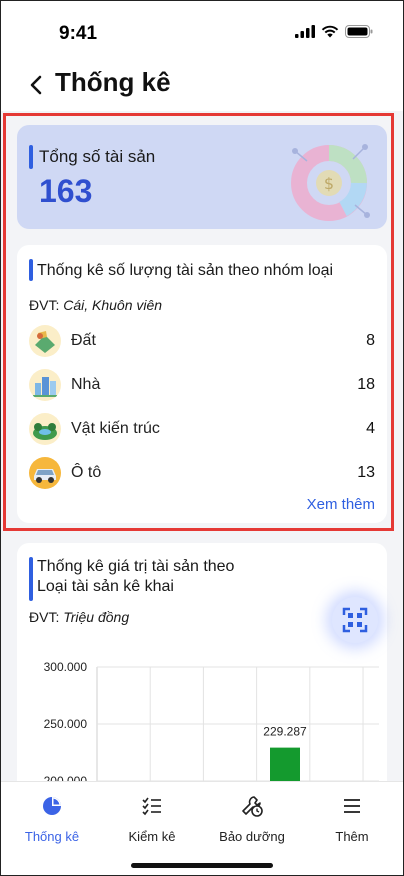 The height and width of the screenshot is (876, 404). I want to click on page-header: Thống kê, so click(202, 86).